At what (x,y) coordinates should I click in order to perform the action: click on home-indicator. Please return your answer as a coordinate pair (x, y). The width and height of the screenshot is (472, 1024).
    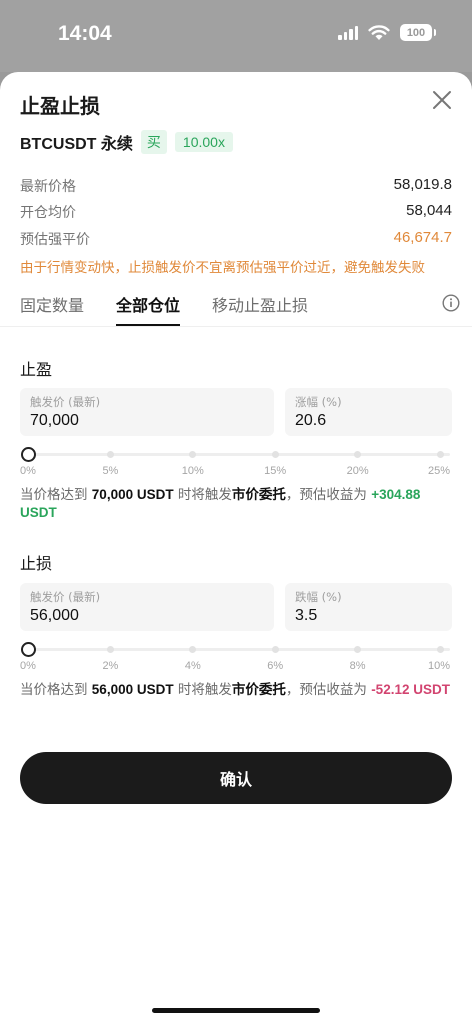
    Looking at the image, I should click on (236, 1010).